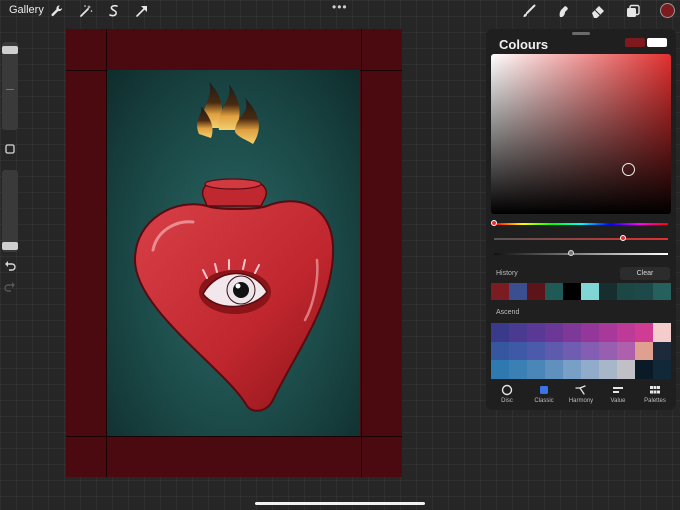  I want to click on hue-slider, so click(581, 224).